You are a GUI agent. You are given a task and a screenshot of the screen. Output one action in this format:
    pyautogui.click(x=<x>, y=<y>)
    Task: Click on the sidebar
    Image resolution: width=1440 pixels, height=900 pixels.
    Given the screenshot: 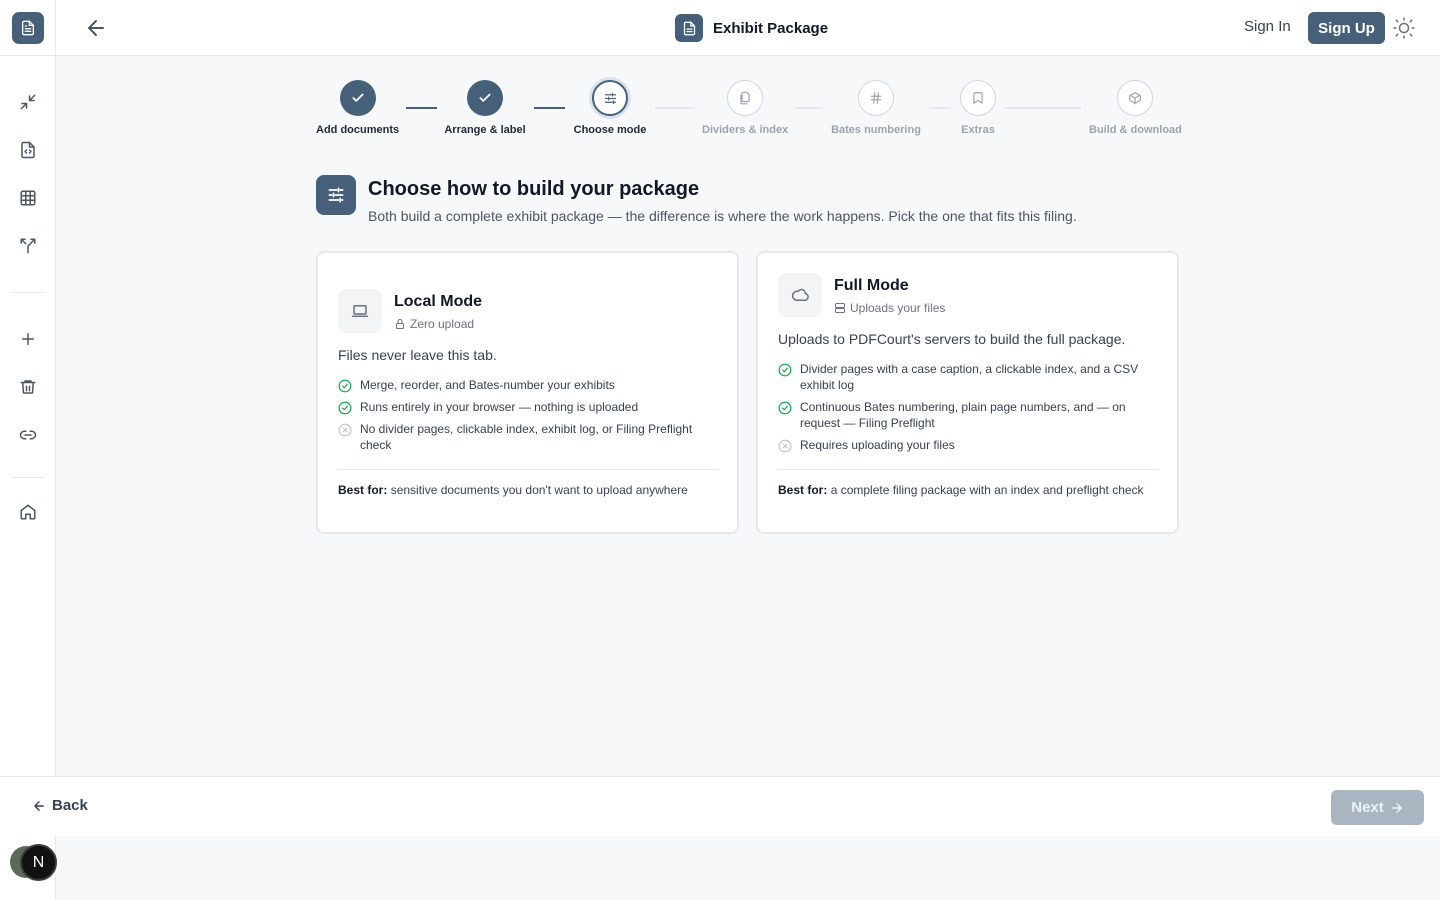 What is the action you would take?
    pyautogui.click(x=28, y=450)
    